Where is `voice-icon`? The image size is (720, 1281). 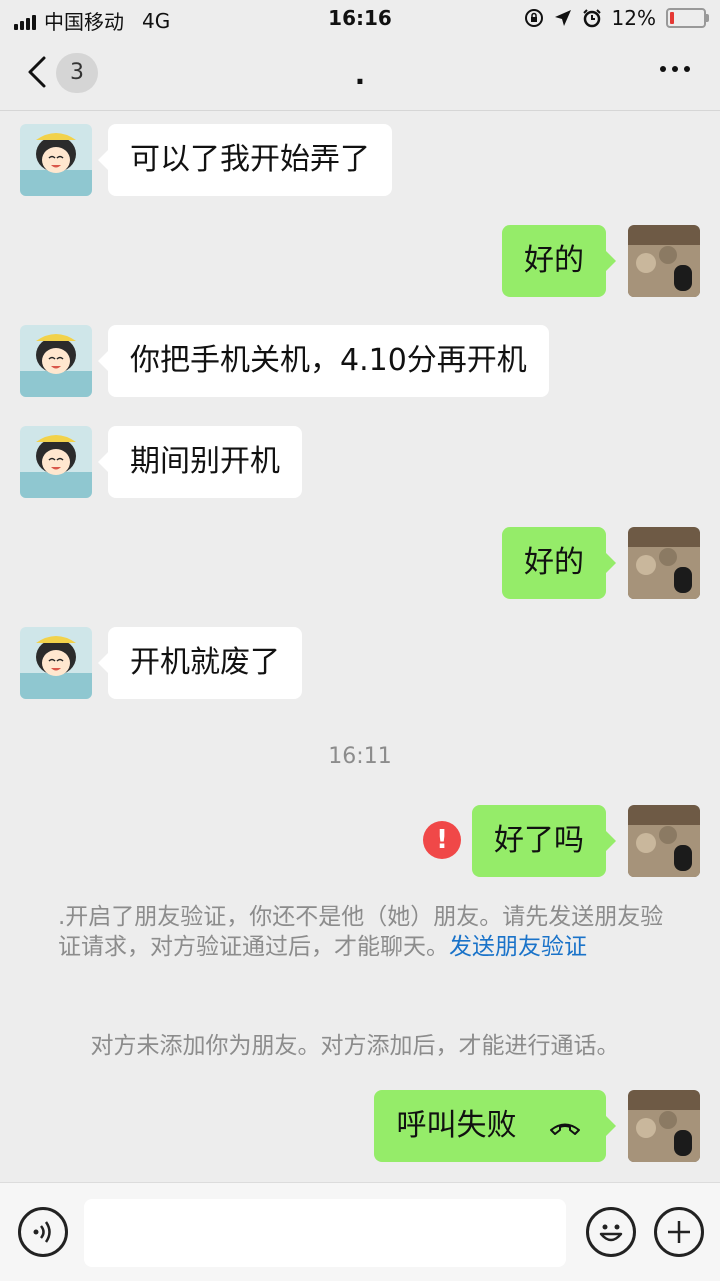 voice-icon is located at coordinates (43, 1232).